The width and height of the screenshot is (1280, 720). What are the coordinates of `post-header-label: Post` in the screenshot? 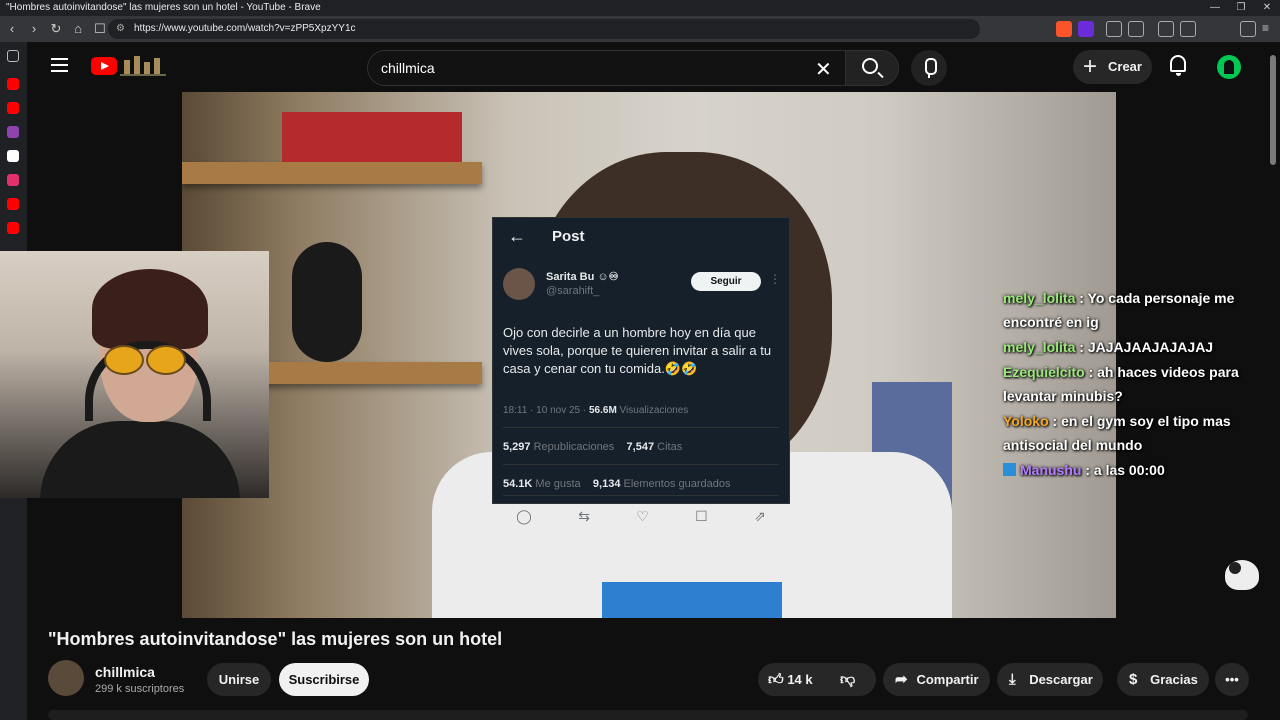 It's located at (568, 236).